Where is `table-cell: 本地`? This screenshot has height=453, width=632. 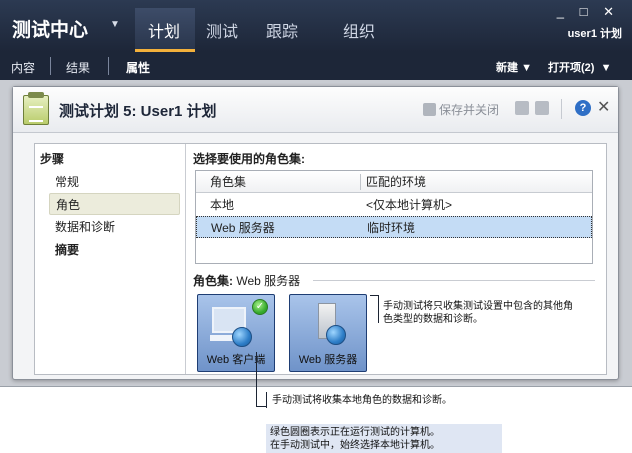
table-cell: 本地 is located at coordinates (222, 205).